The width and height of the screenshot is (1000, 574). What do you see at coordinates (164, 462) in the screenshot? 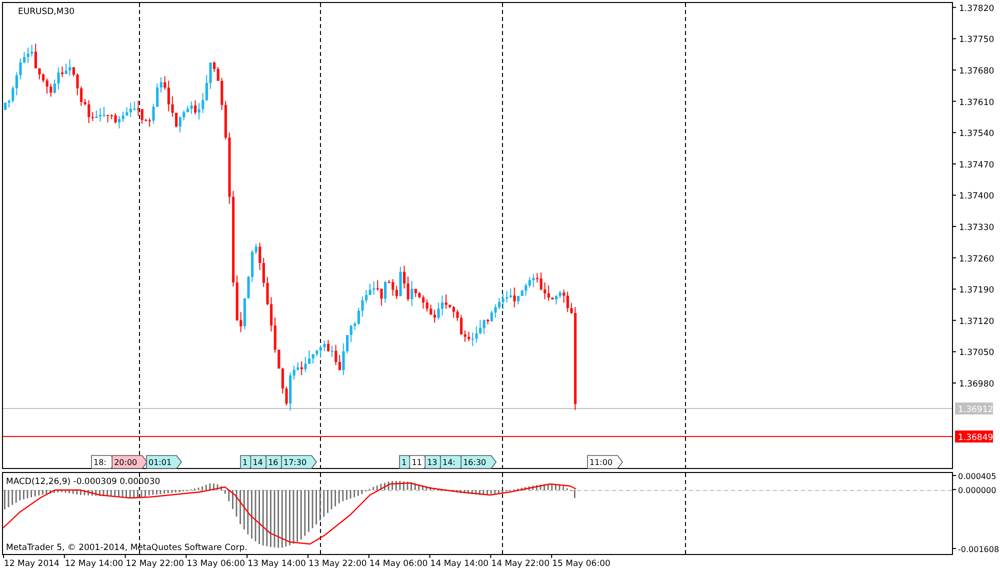
I see `event-flag: 01:01` at bounding box center [164, 462].